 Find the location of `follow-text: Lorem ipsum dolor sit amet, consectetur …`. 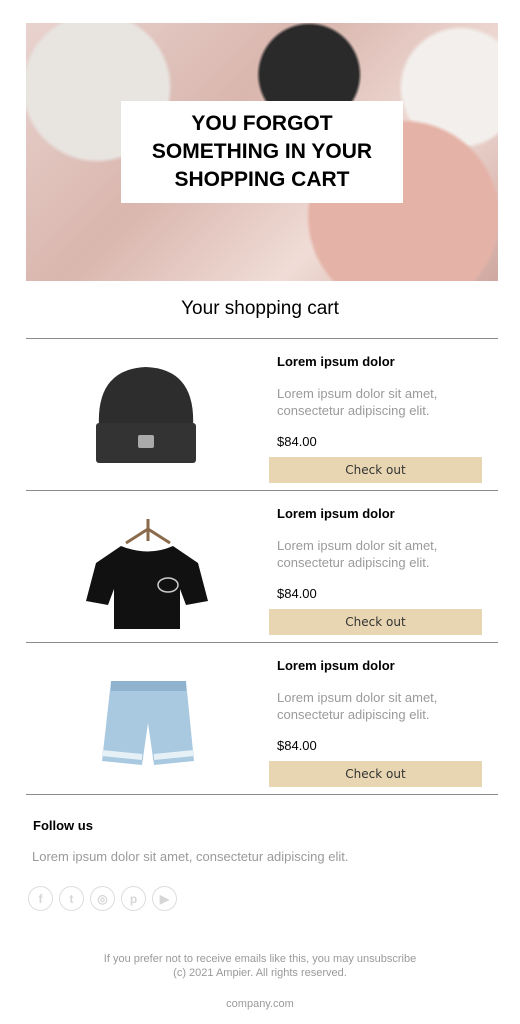

follow-text: Lorem ipsum dolor sit amet, consectetur … is located at coordinates (190, 856).